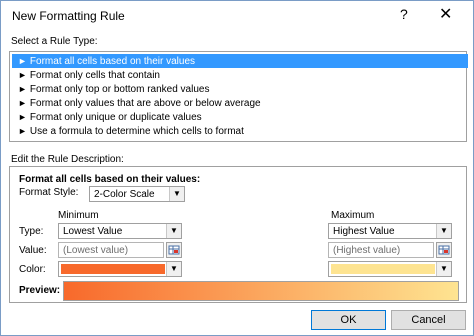 This screenshot has height=336, width=474. I want to click on value-label: Value:, so click(33, 250).